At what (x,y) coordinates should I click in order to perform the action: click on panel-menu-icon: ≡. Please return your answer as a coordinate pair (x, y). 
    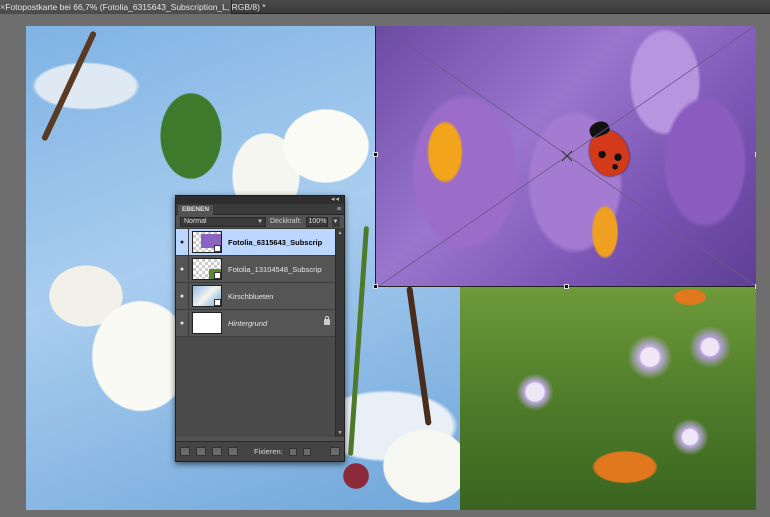
    Looking at the image, I should click on (339, 209).